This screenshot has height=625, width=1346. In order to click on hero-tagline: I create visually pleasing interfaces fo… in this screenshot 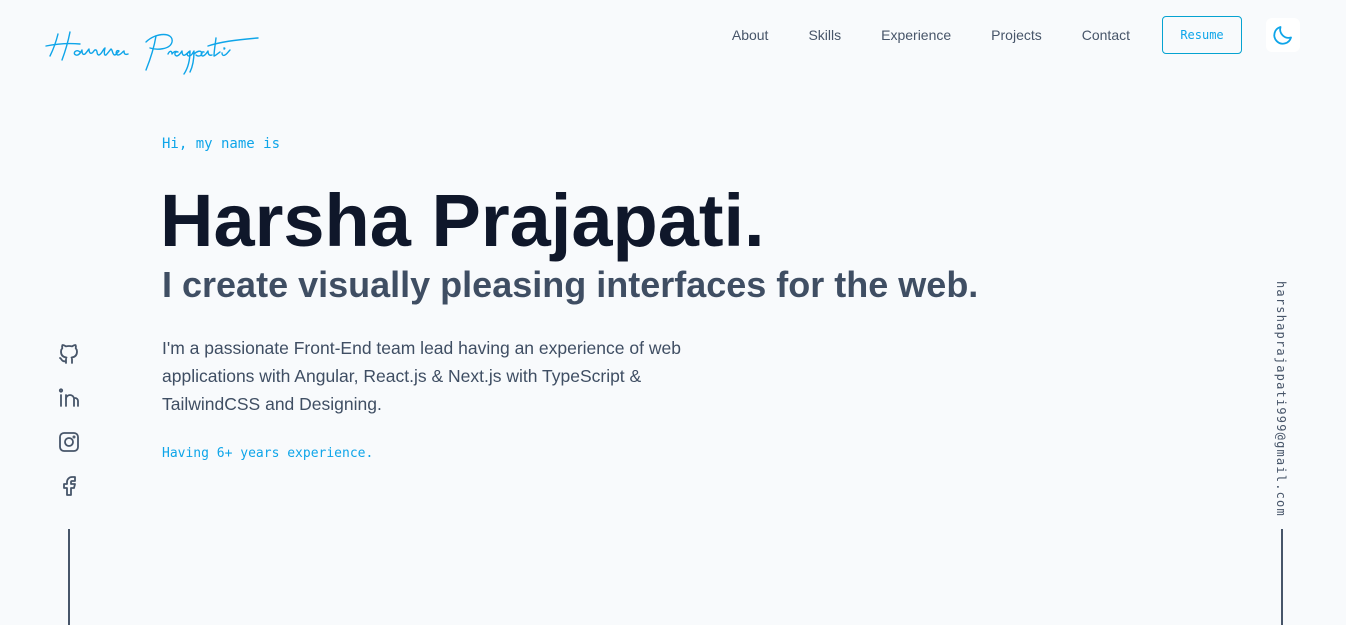, I will do `click(570, 284)`.